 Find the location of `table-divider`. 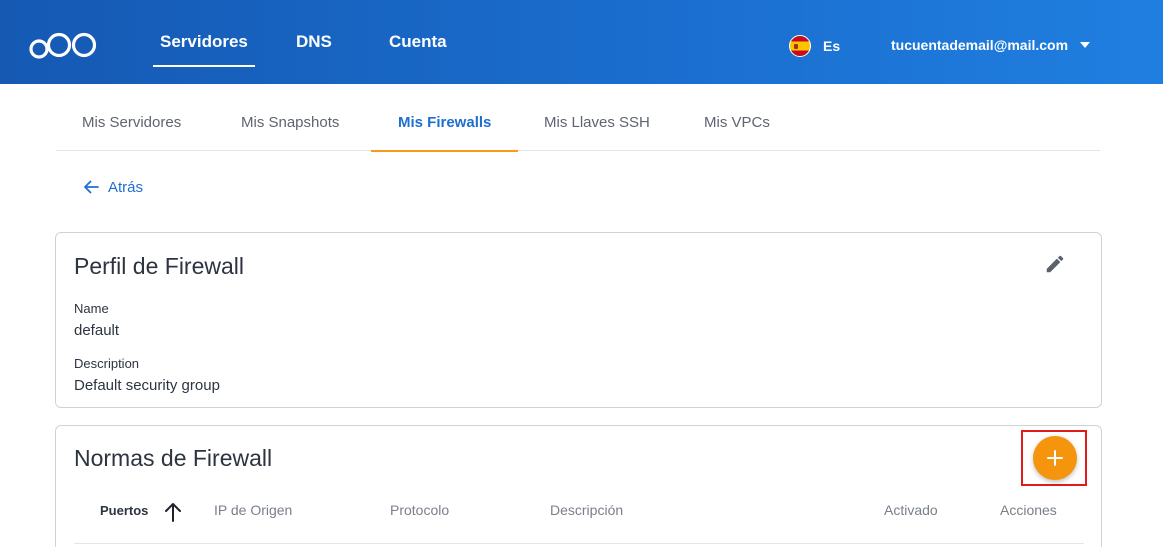

table-divider is located at coordinates (579, 543).